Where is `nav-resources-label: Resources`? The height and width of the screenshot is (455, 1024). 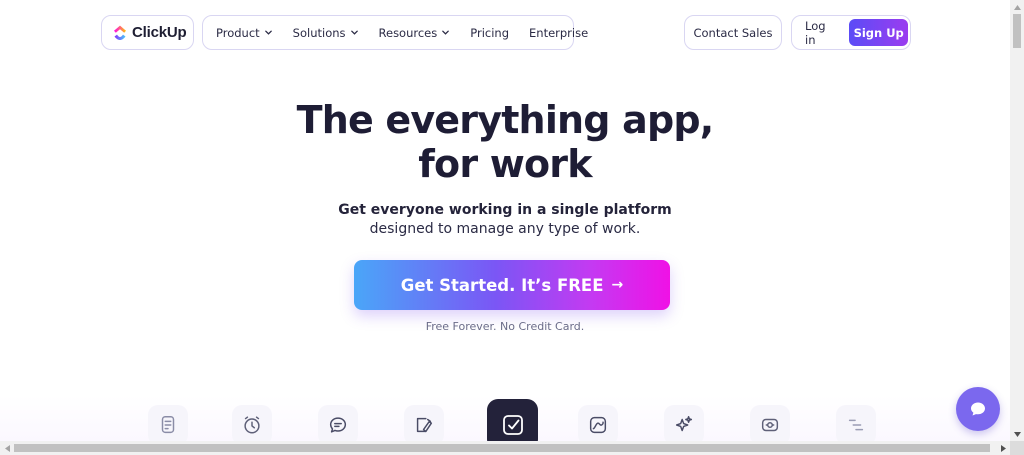 nav-resources-label: Resources is located at coordinates (408, 32).